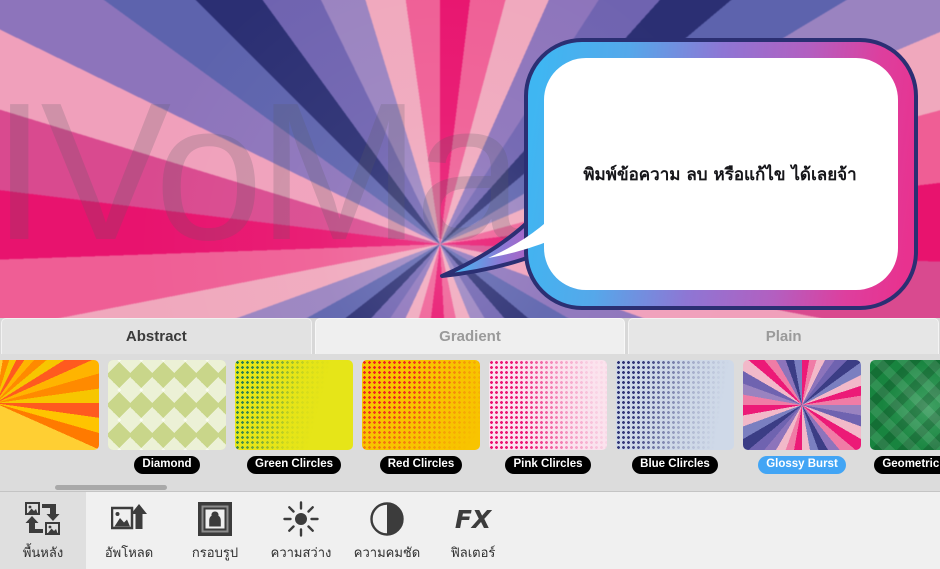 This screenshot has height=569, width=940. I want to click on thumbnail-item-diamond: Diamond, so click(167, 418).